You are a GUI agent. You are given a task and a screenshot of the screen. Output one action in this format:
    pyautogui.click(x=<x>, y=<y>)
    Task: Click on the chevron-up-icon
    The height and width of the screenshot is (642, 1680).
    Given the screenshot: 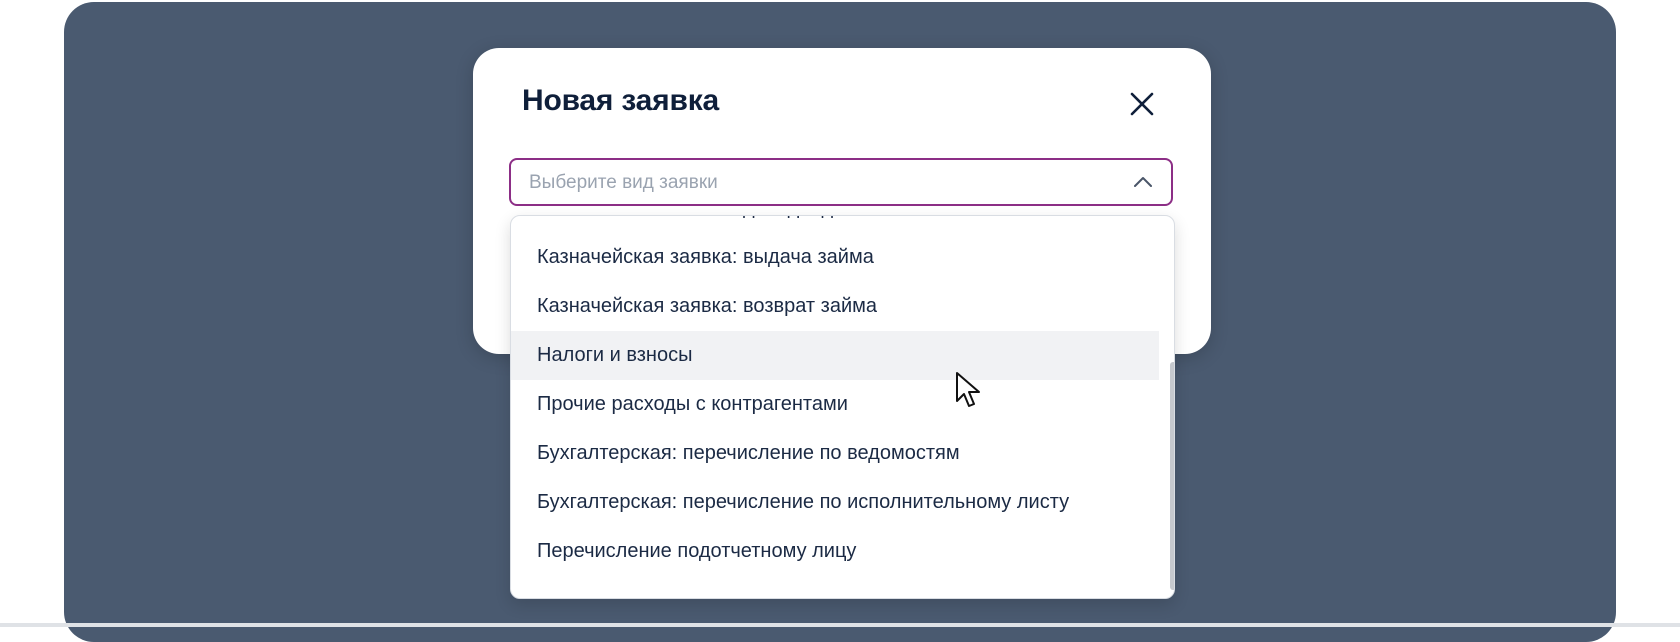 What is the action you would take?
    pyautogui.click(x=1143, y=182)
    